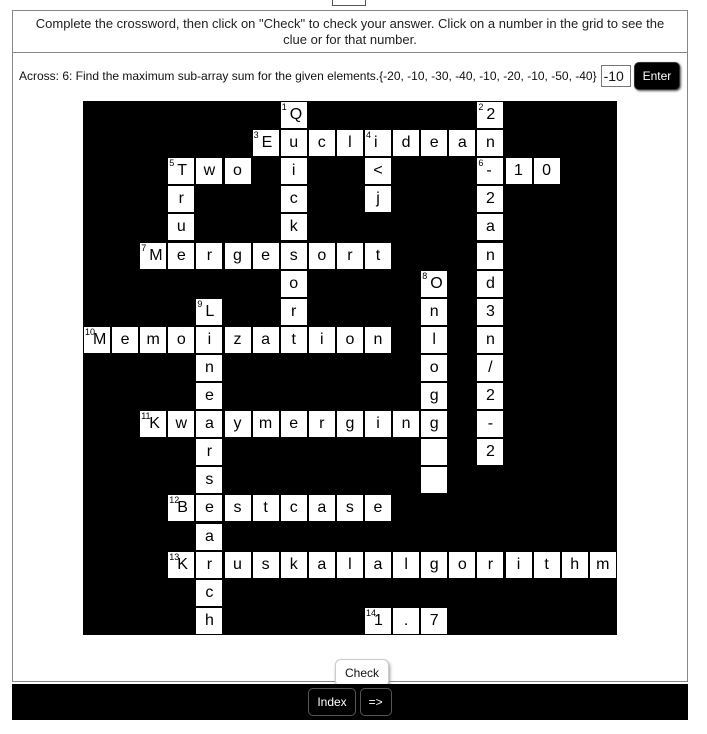 The image size is (707, 734). I want to click on check-button: Check, so click(362, 673).